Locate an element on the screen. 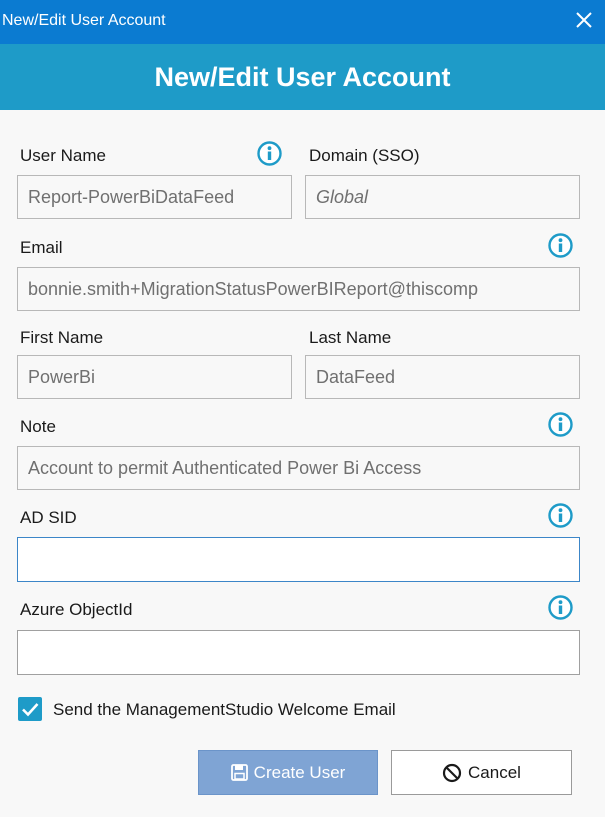  create-user-label: Create User is located at coordinates (299, 772).